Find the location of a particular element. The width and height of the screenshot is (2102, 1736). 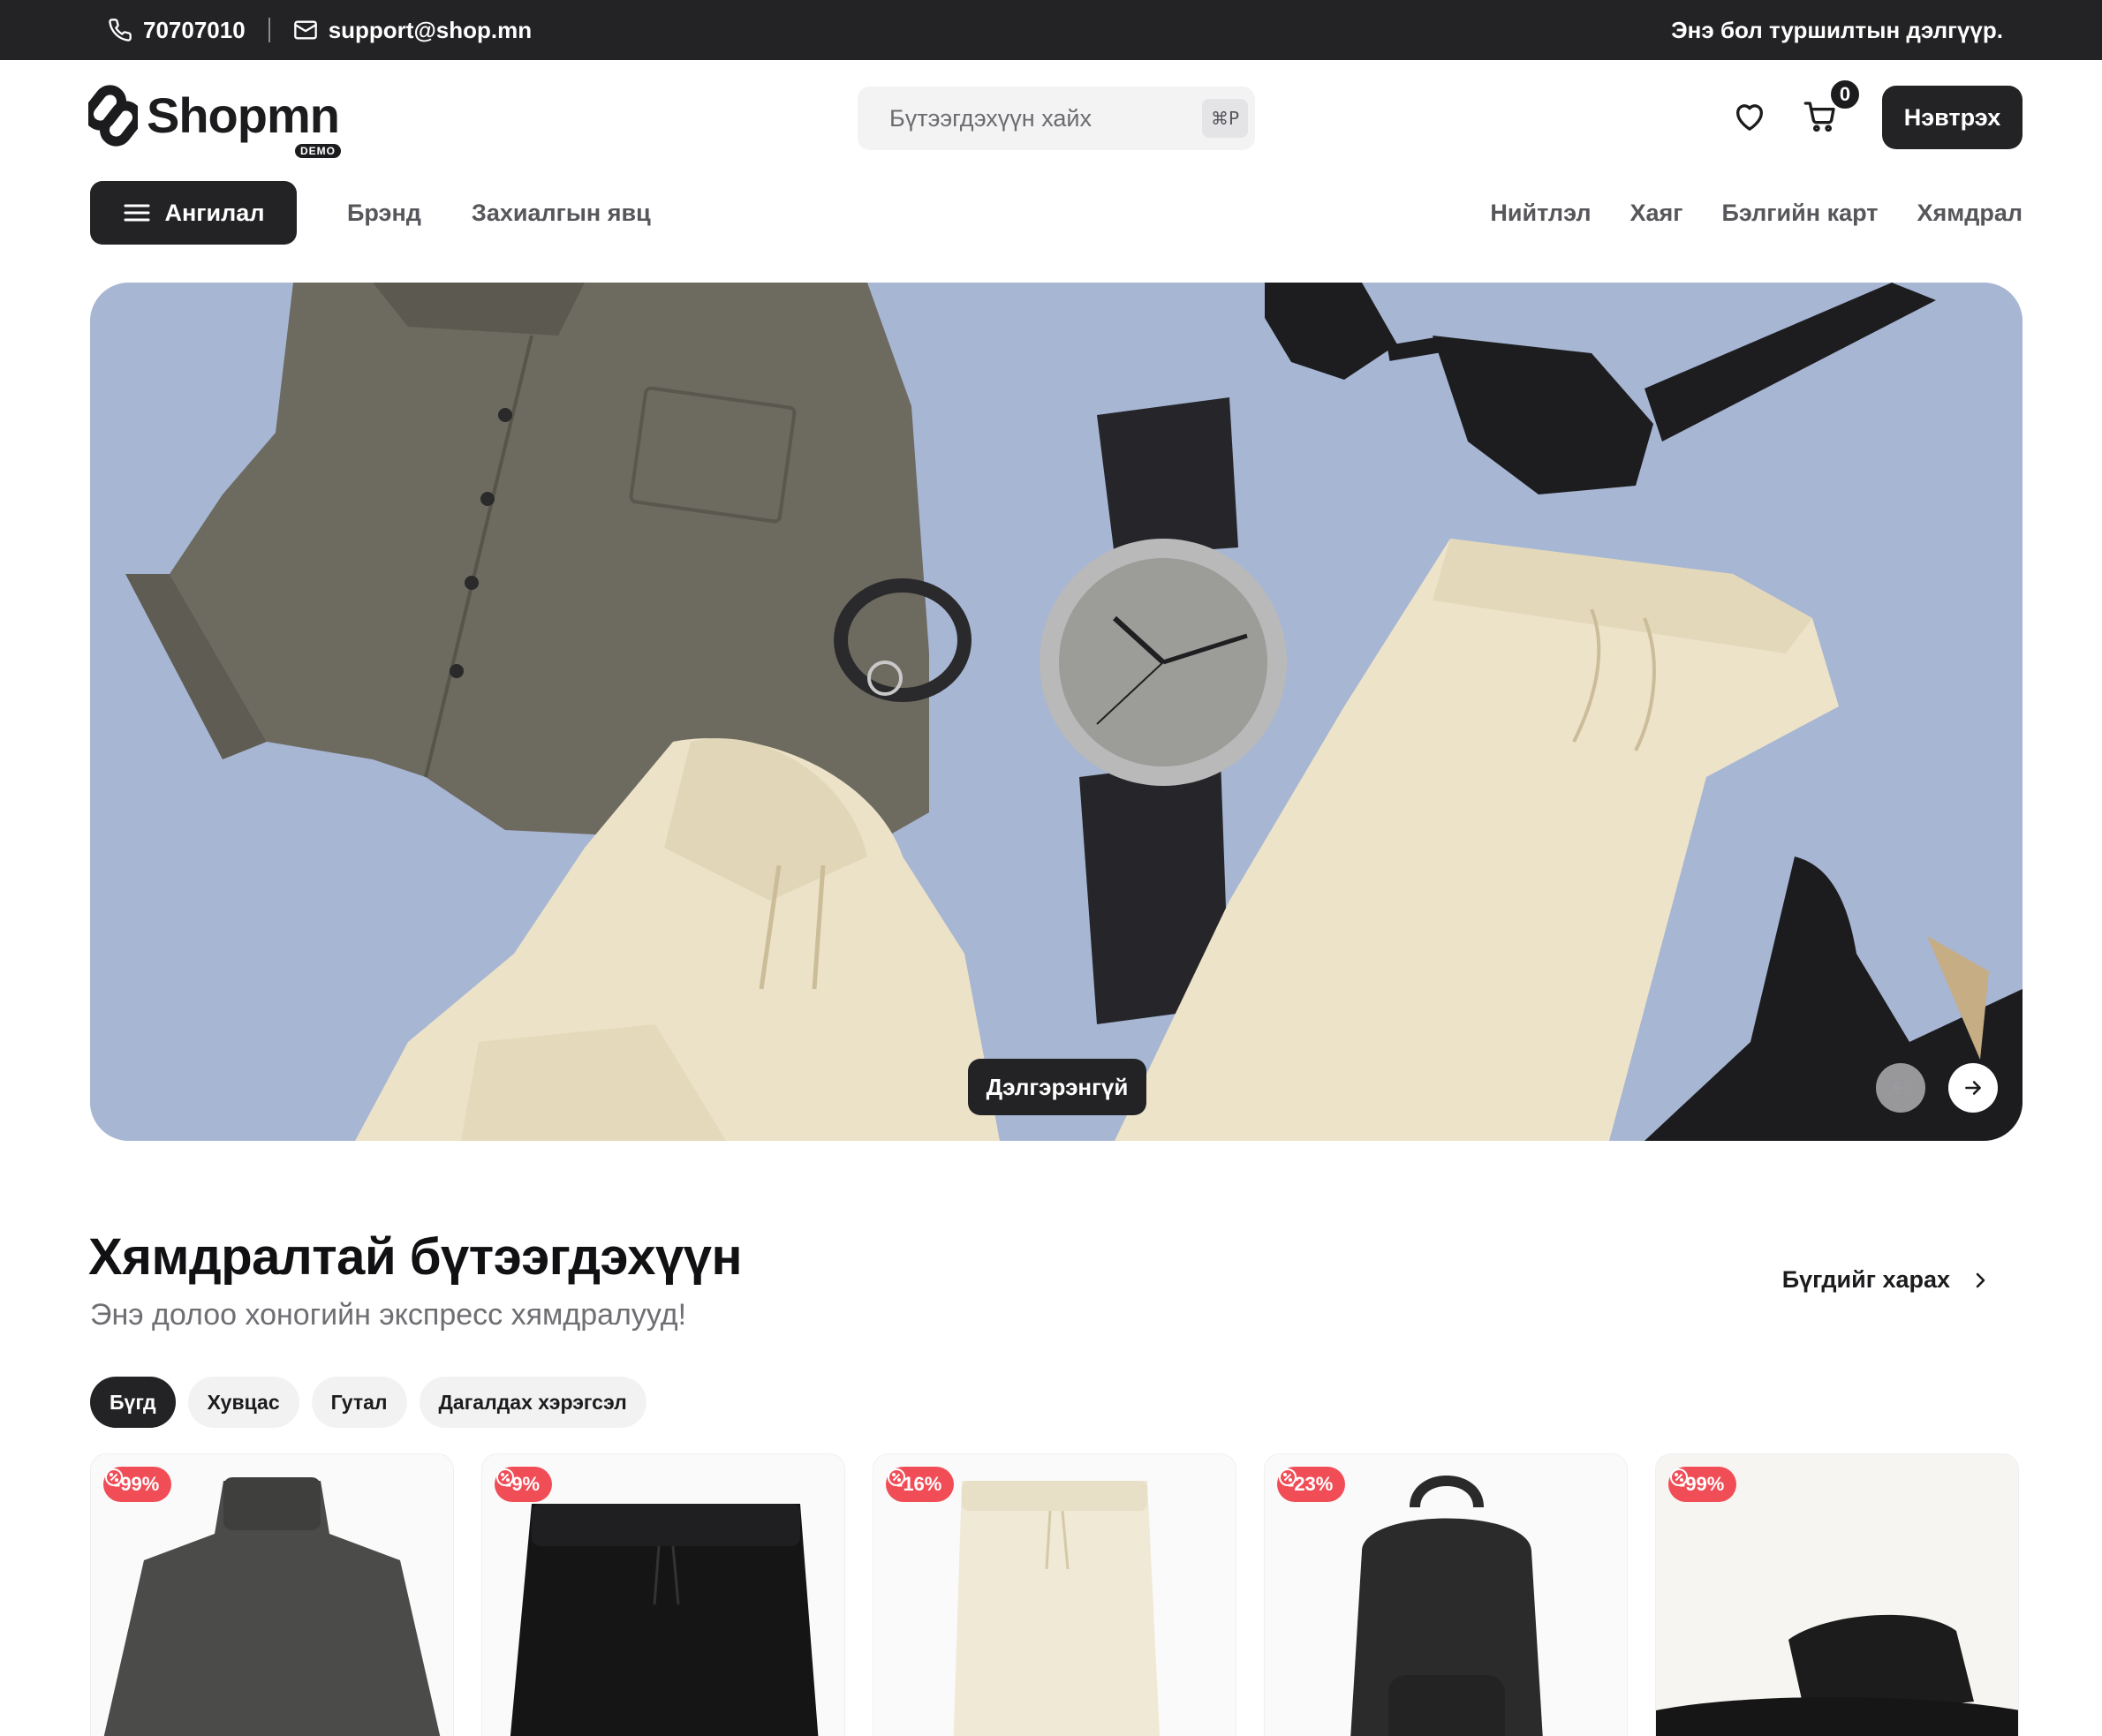

product-list: -99% -9% -16% -23% -99% is located at coordinates (1056, 1595).